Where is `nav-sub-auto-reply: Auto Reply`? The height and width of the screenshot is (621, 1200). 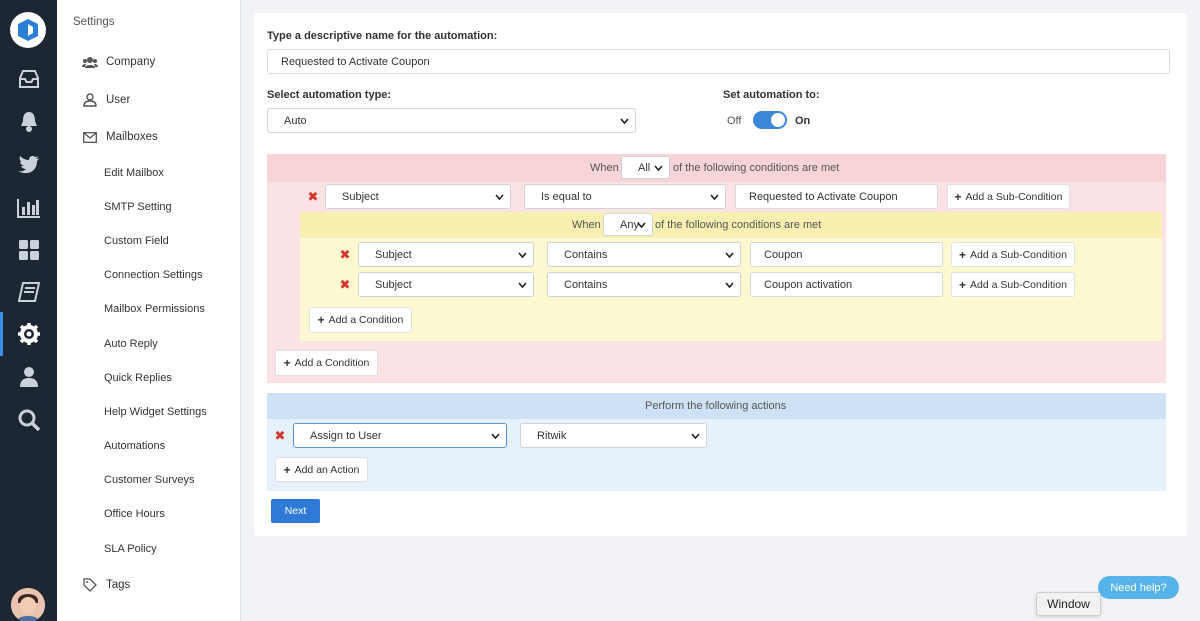
nav-sub-auto-reply: Auto Reply is located at coordinates (131, 344).